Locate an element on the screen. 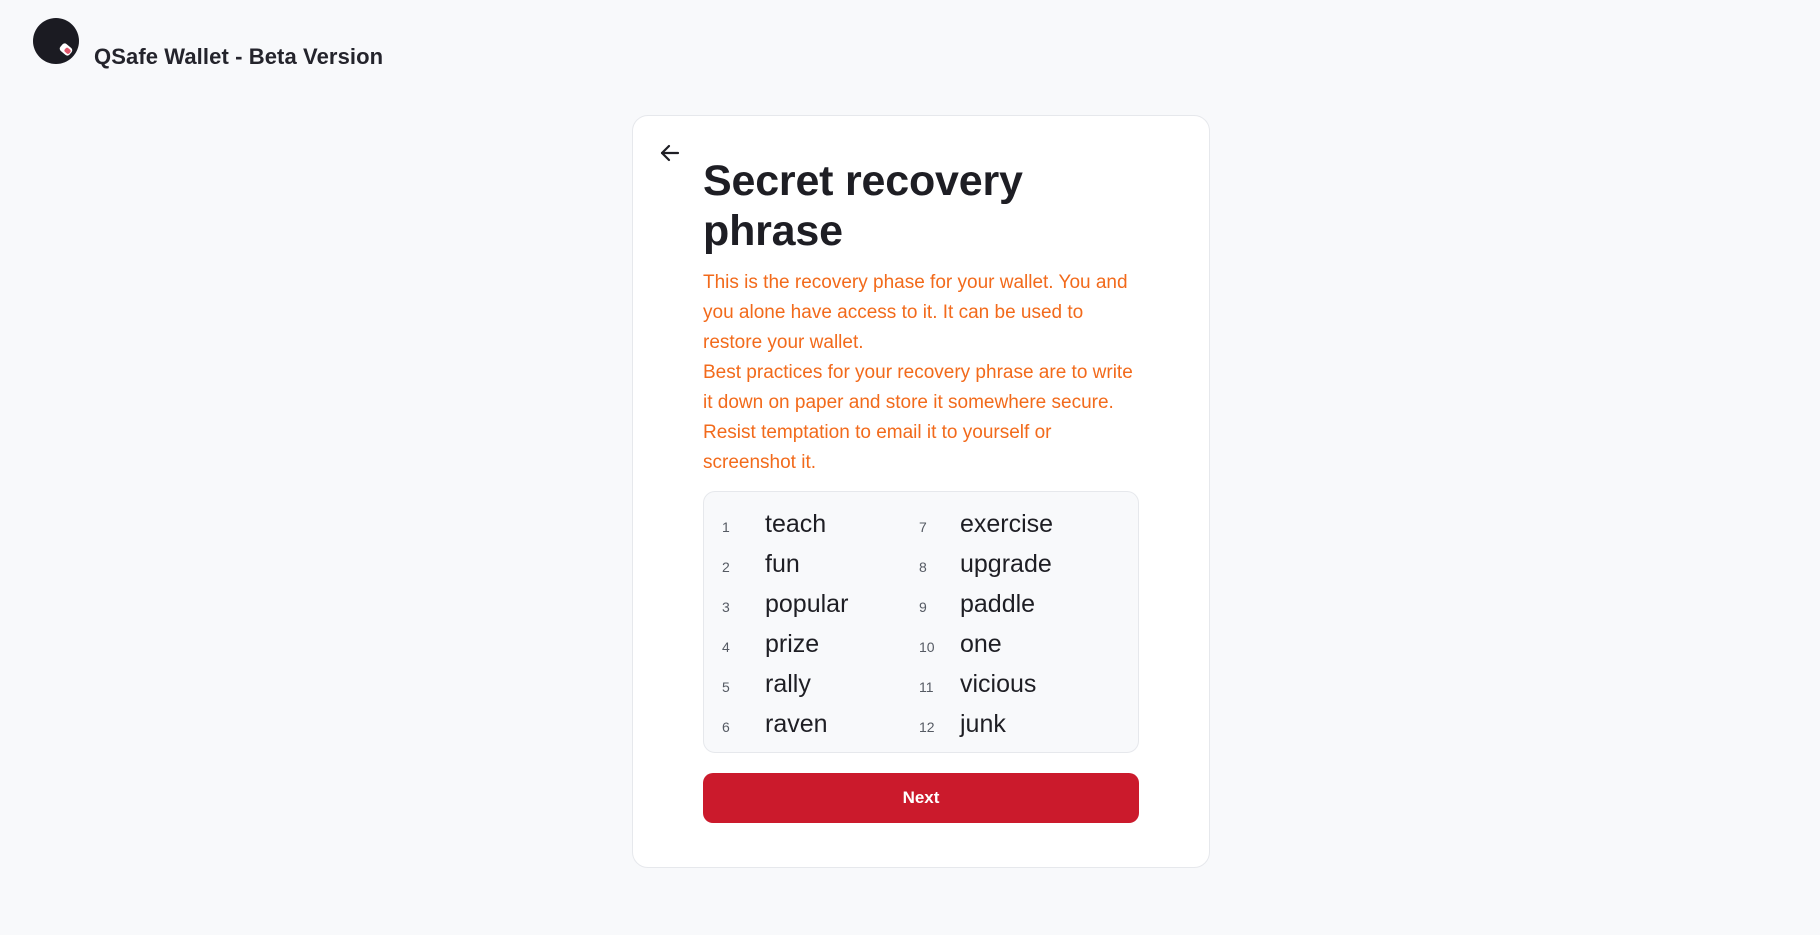 Image resolution: width=1820 pixels, height=935 pixels. phrase-word: vicious is located at coordinates (998, 683).